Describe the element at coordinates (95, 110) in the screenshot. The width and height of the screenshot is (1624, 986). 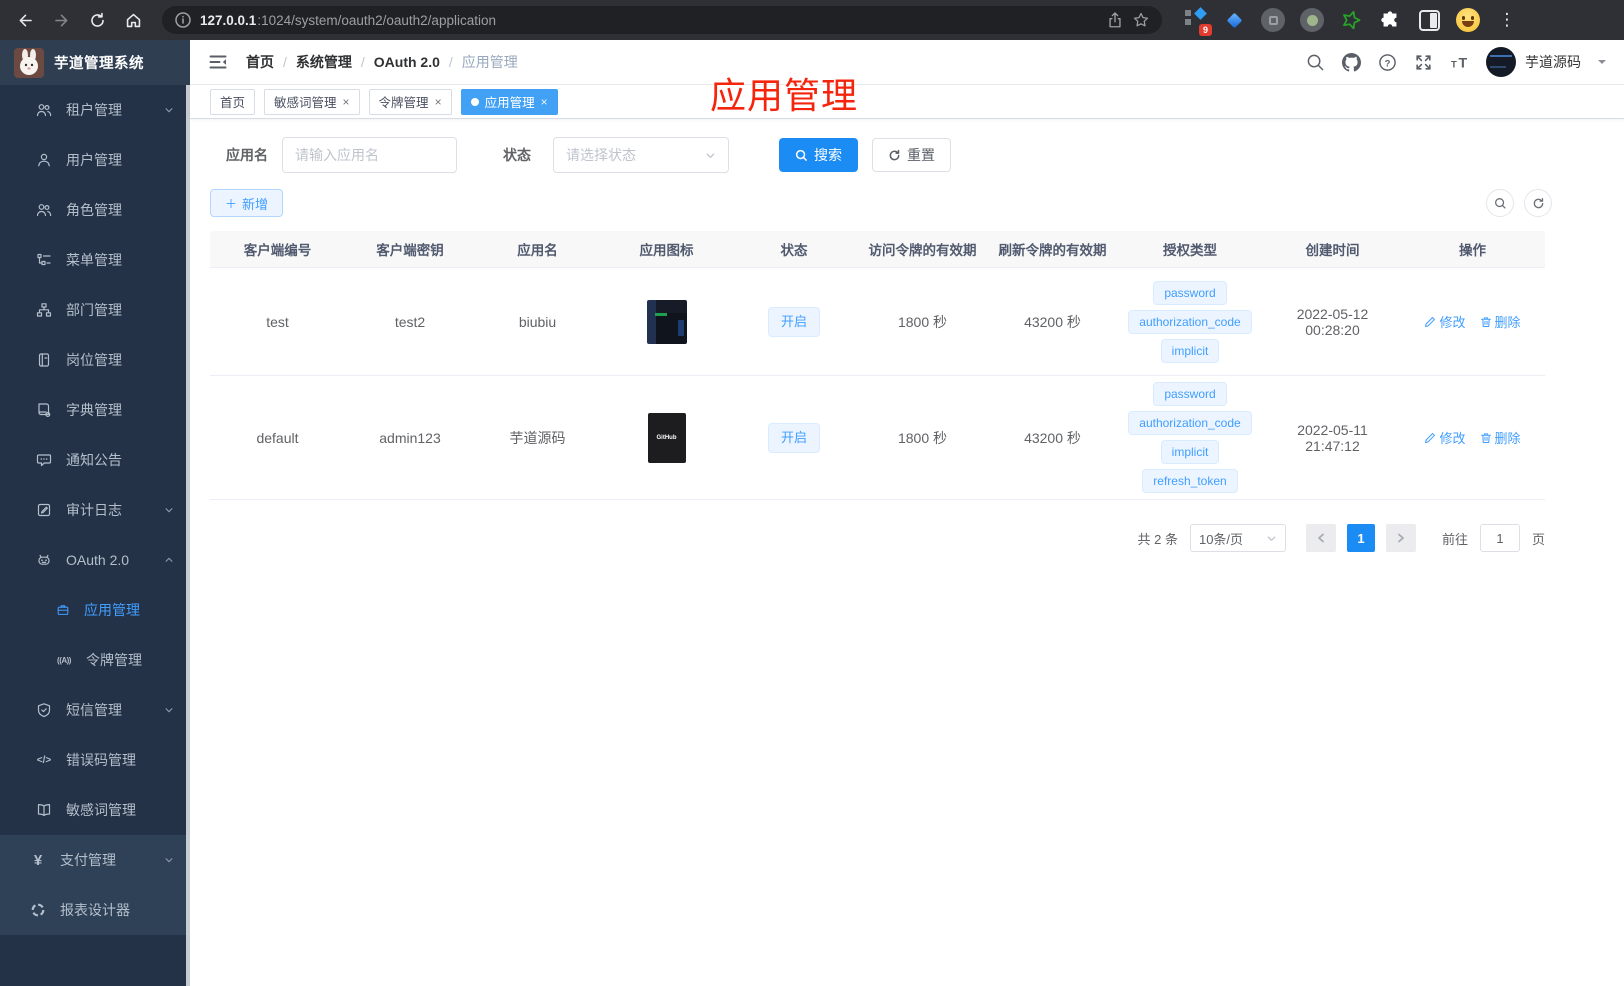
I see `sidebar-item-tenant: 租户管理` at that location.